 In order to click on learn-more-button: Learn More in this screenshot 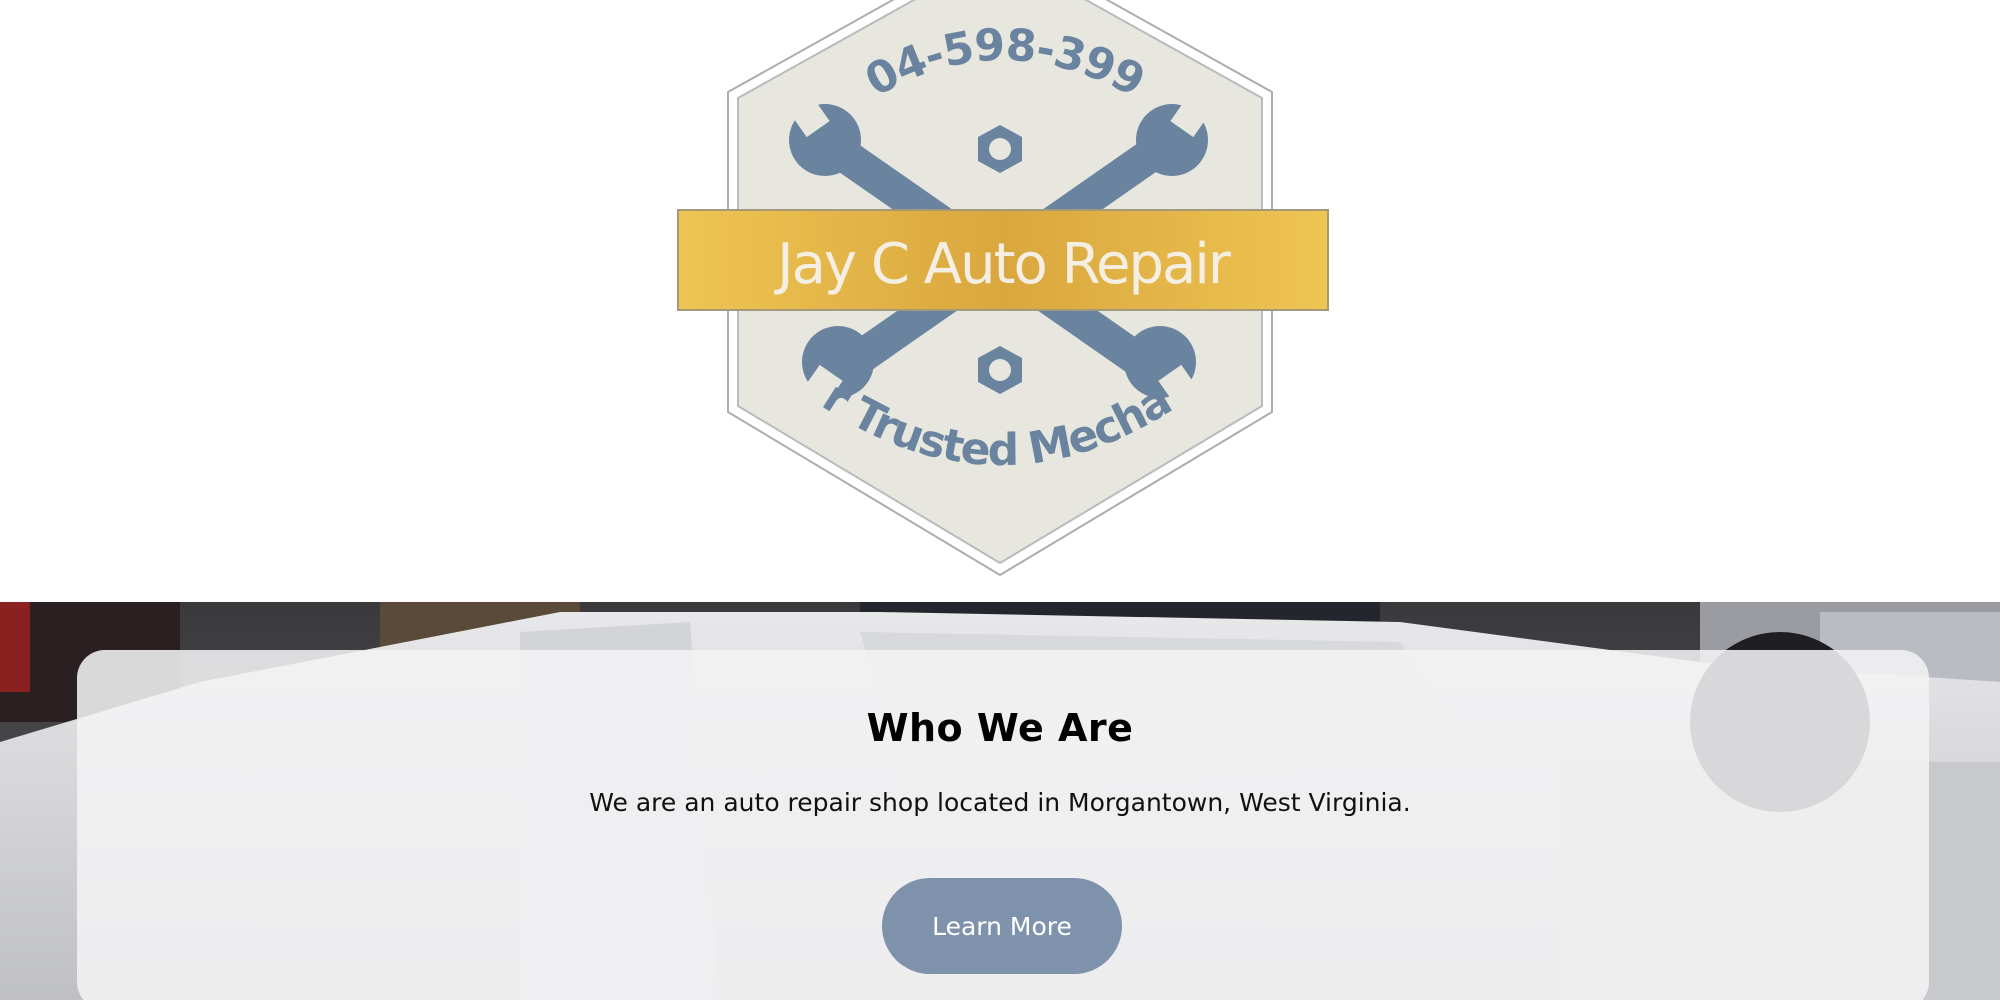, I will do `click(1002, 926)`.